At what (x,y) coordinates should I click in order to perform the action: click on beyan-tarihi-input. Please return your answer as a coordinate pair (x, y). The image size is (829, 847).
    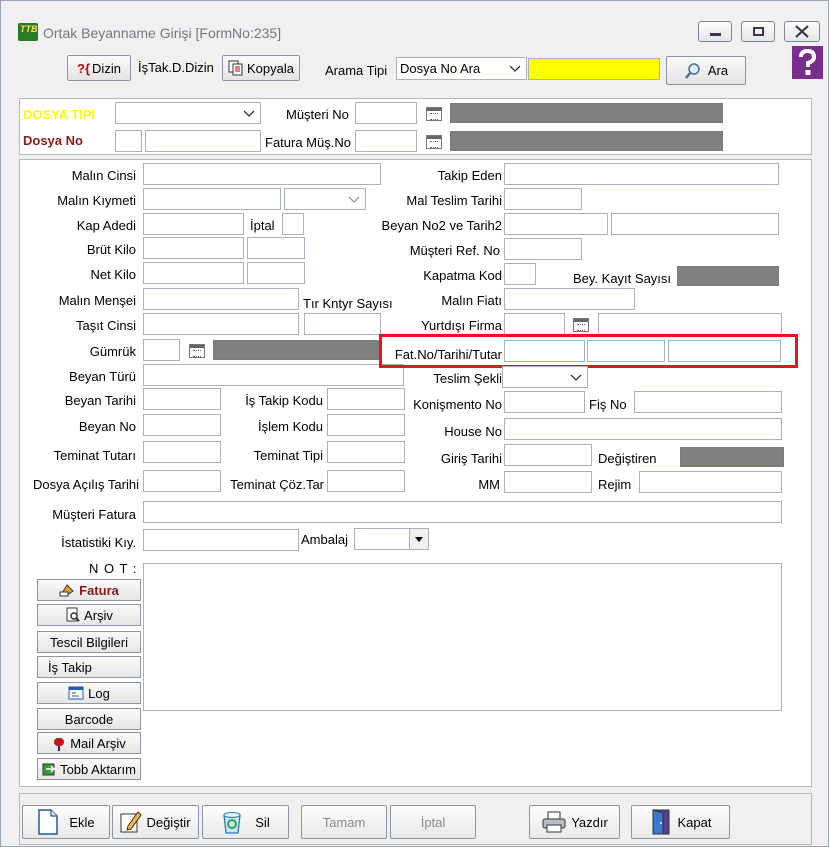
    Looking at the image, I should click on (182, 399).